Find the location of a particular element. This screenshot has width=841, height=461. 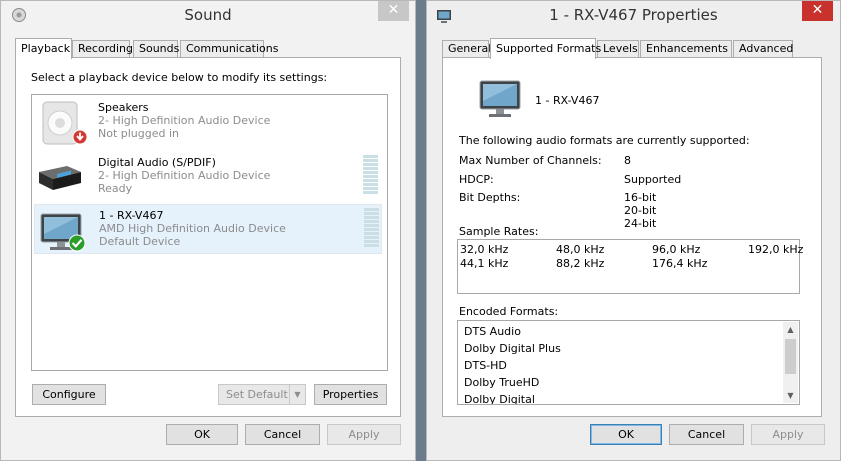

sound-apply-button: Apply is located at coordinates (364, 434).